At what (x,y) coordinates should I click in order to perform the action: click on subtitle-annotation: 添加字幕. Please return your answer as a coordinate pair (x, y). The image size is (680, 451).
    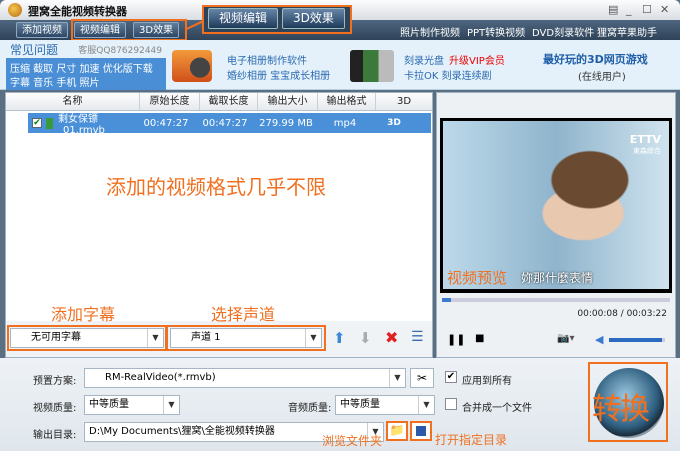
    Looking at the image, I should click on (83, 314).